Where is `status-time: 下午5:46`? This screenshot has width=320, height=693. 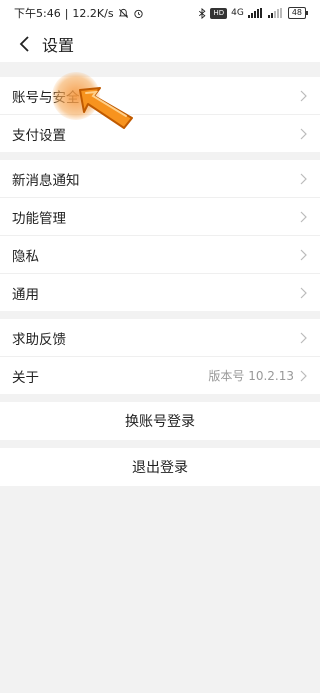
status-time: 下午5:46 is located at coordinates (37, 13).